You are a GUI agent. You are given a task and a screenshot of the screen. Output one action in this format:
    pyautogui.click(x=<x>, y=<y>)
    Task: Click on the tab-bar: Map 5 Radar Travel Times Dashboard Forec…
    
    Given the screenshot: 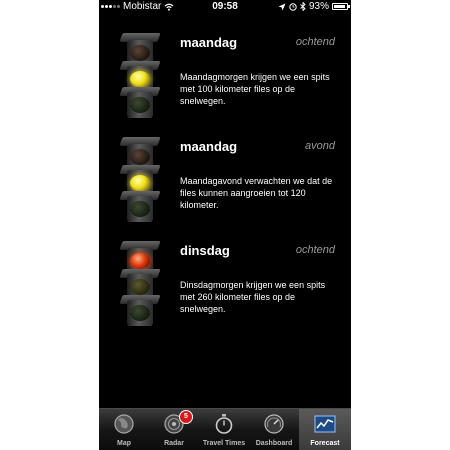 What is the action you would take?
    pyautogui.click(x=225, y=429)
    